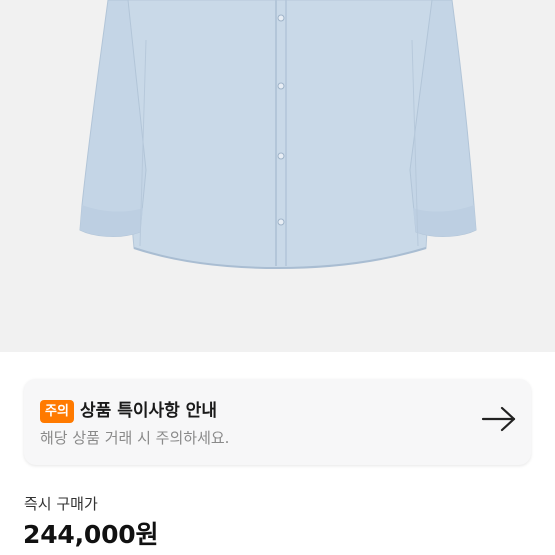  What do you see at coordinates (499, 419) in the screenshot?
I see `arrow-right-icon` at bounding box center [499, 419].